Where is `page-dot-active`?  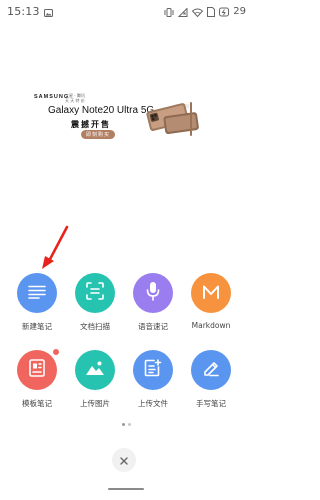 page-dot-active is located at coordinates (123, 424).